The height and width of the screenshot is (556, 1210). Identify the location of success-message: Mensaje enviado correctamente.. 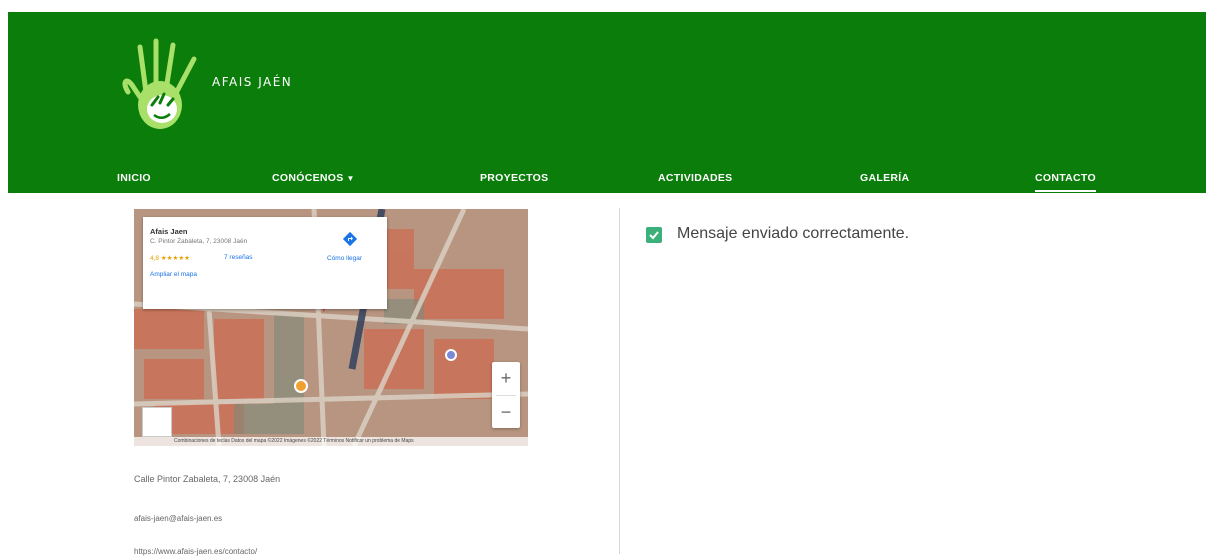
(793, 233).